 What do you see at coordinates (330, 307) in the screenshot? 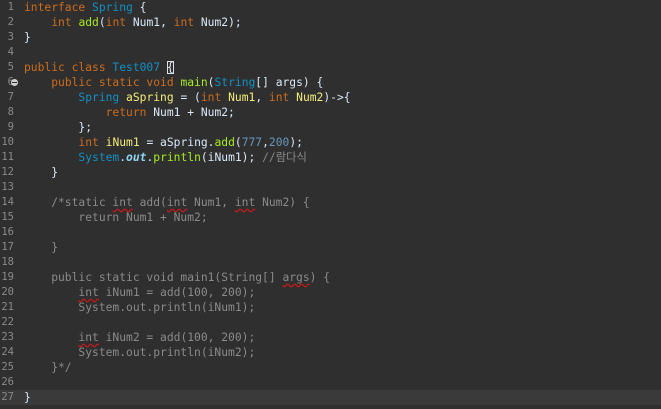
I see `code-line: 21 System.out.println(iNum1);` at bounding box center [330, 307].